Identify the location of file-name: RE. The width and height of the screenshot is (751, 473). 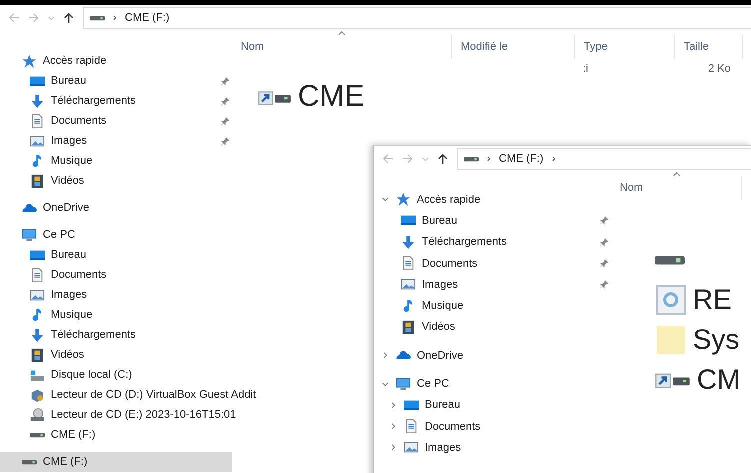
(712, 300).